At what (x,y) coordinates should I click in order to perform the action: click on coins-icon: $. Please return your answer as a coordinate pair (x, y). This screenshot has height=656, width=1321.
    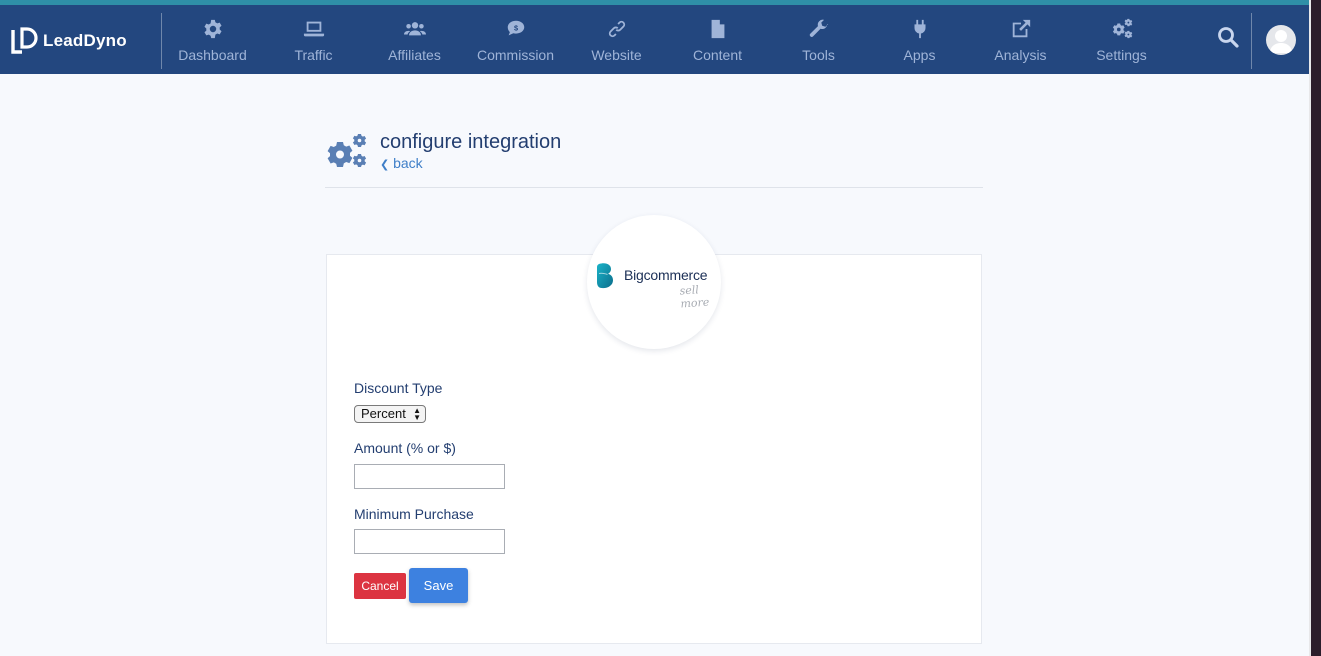
    Looking at the image, I should click on (515, 28).